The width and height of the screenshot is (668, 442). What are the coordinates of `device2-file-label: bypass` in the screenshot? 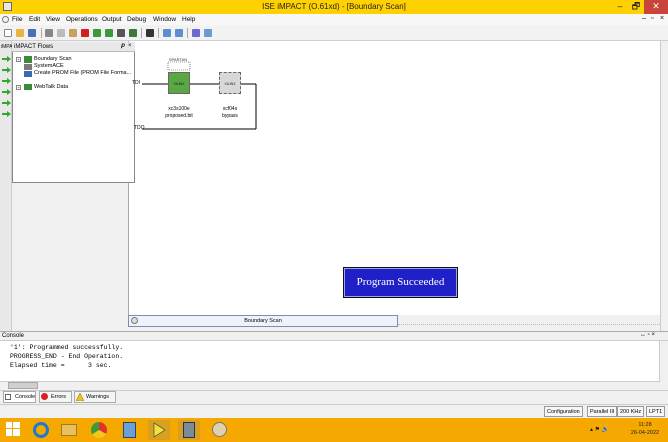 It's located at (230, 116).